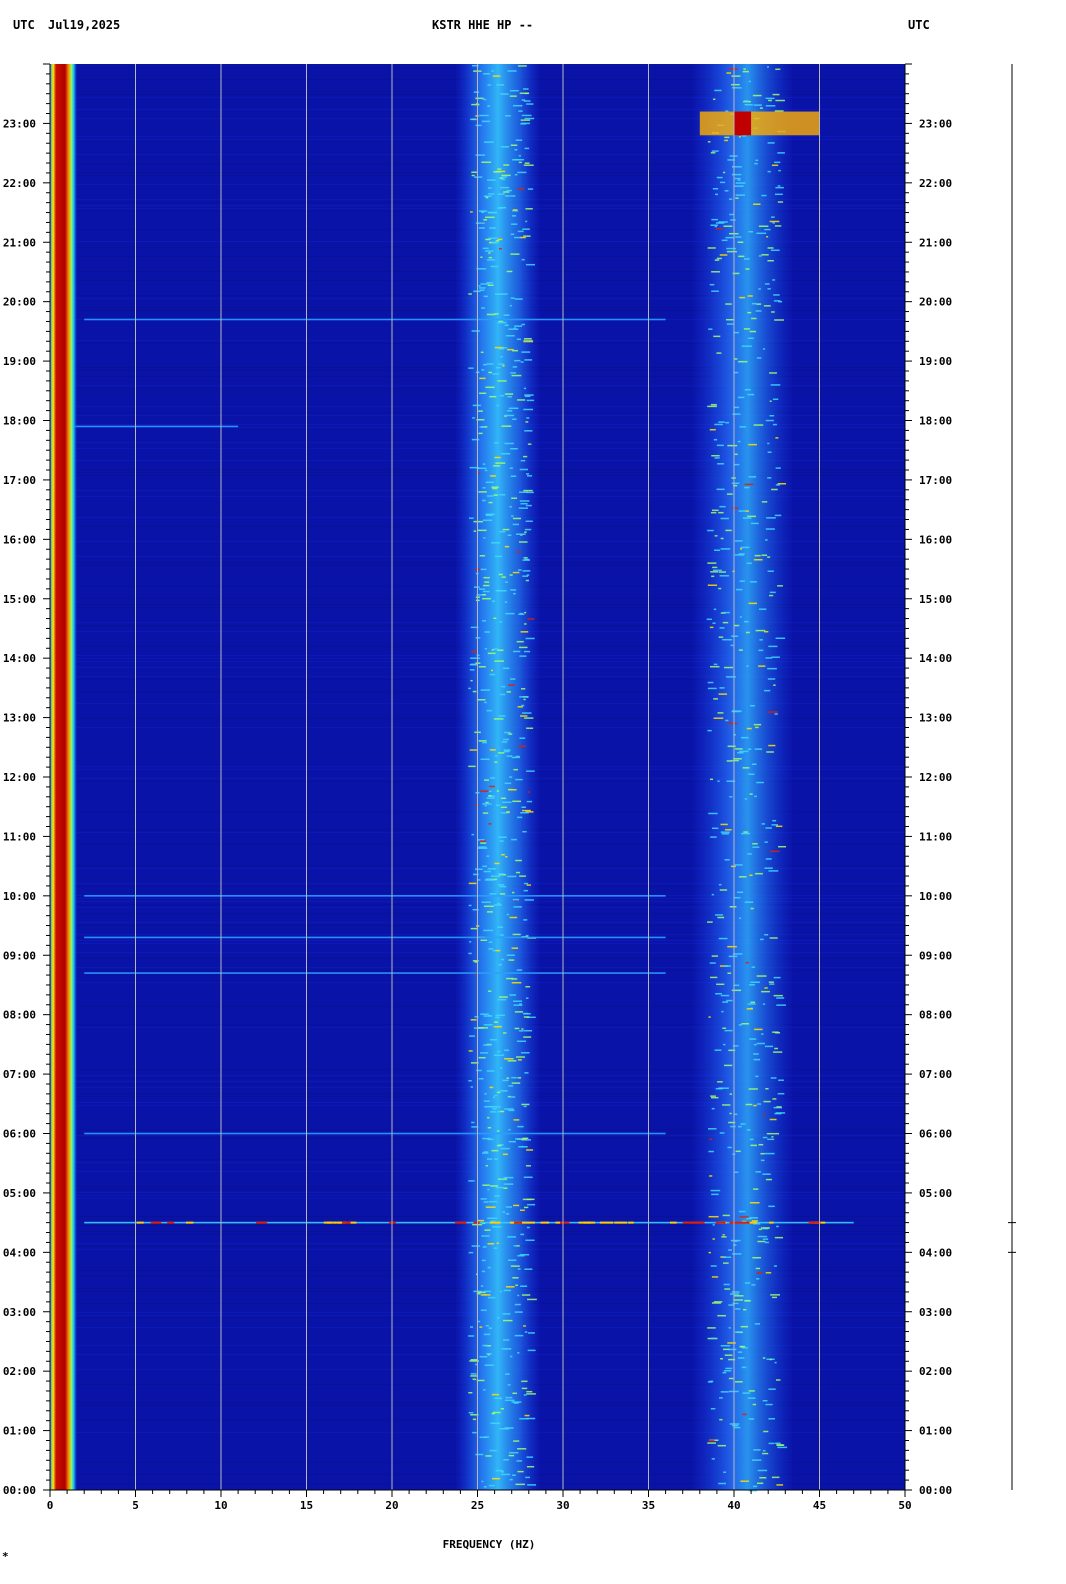  I want to click on broadband-event, so click(375, 937).